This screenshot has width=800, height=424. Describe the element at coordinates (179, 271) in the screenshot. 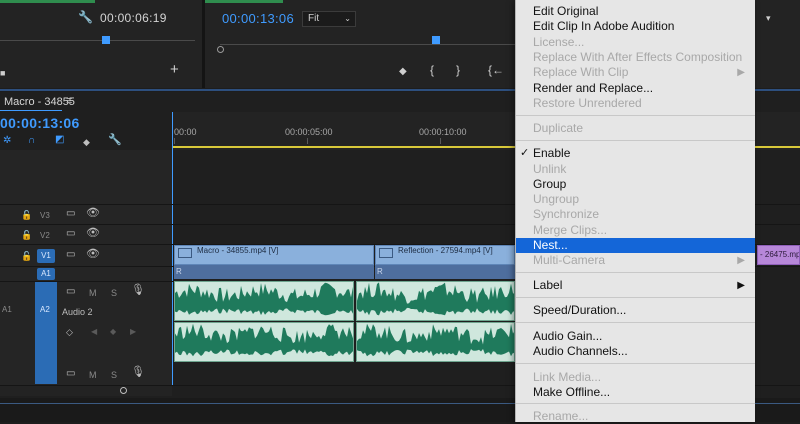

I see `r-label: R` at that location.